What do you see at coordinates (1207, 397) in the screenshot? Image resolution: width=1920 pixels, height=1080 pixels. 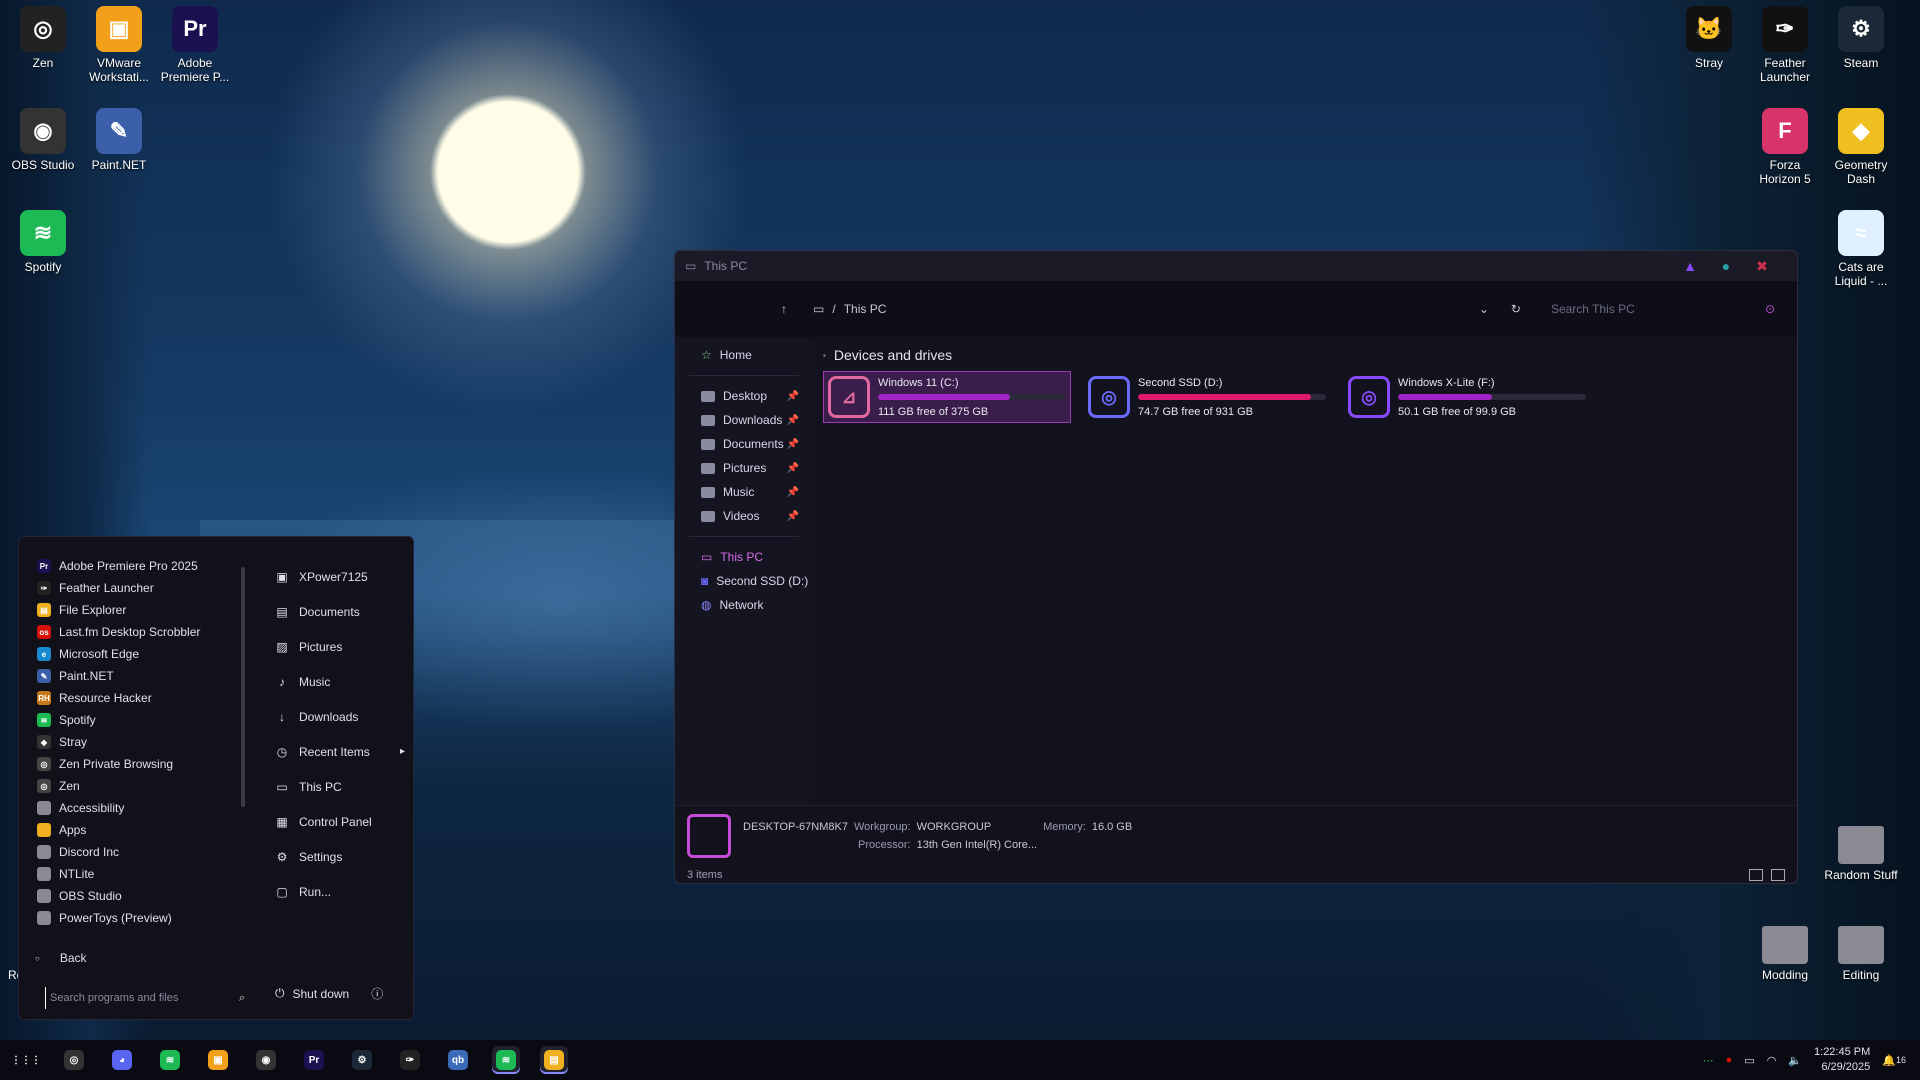 I see `drive-second-ssd-d: ◎ Second SSD (D:) 74.7 GB free of 931 GB` at bounding box center [1207, 397].